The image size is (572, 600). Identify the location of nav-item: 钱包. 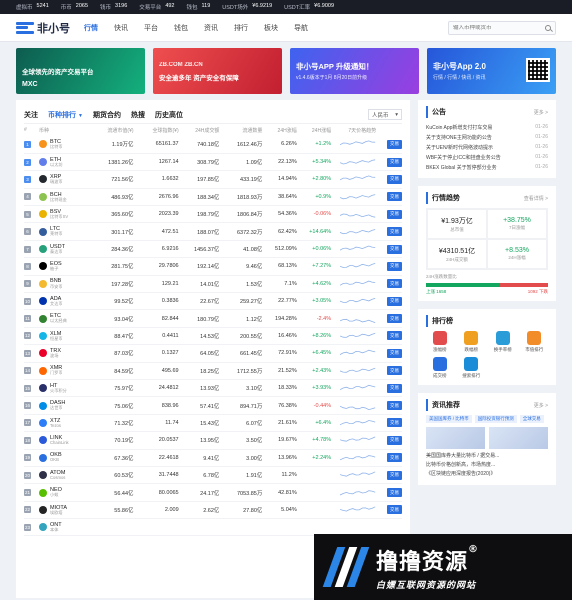
(181, 28).